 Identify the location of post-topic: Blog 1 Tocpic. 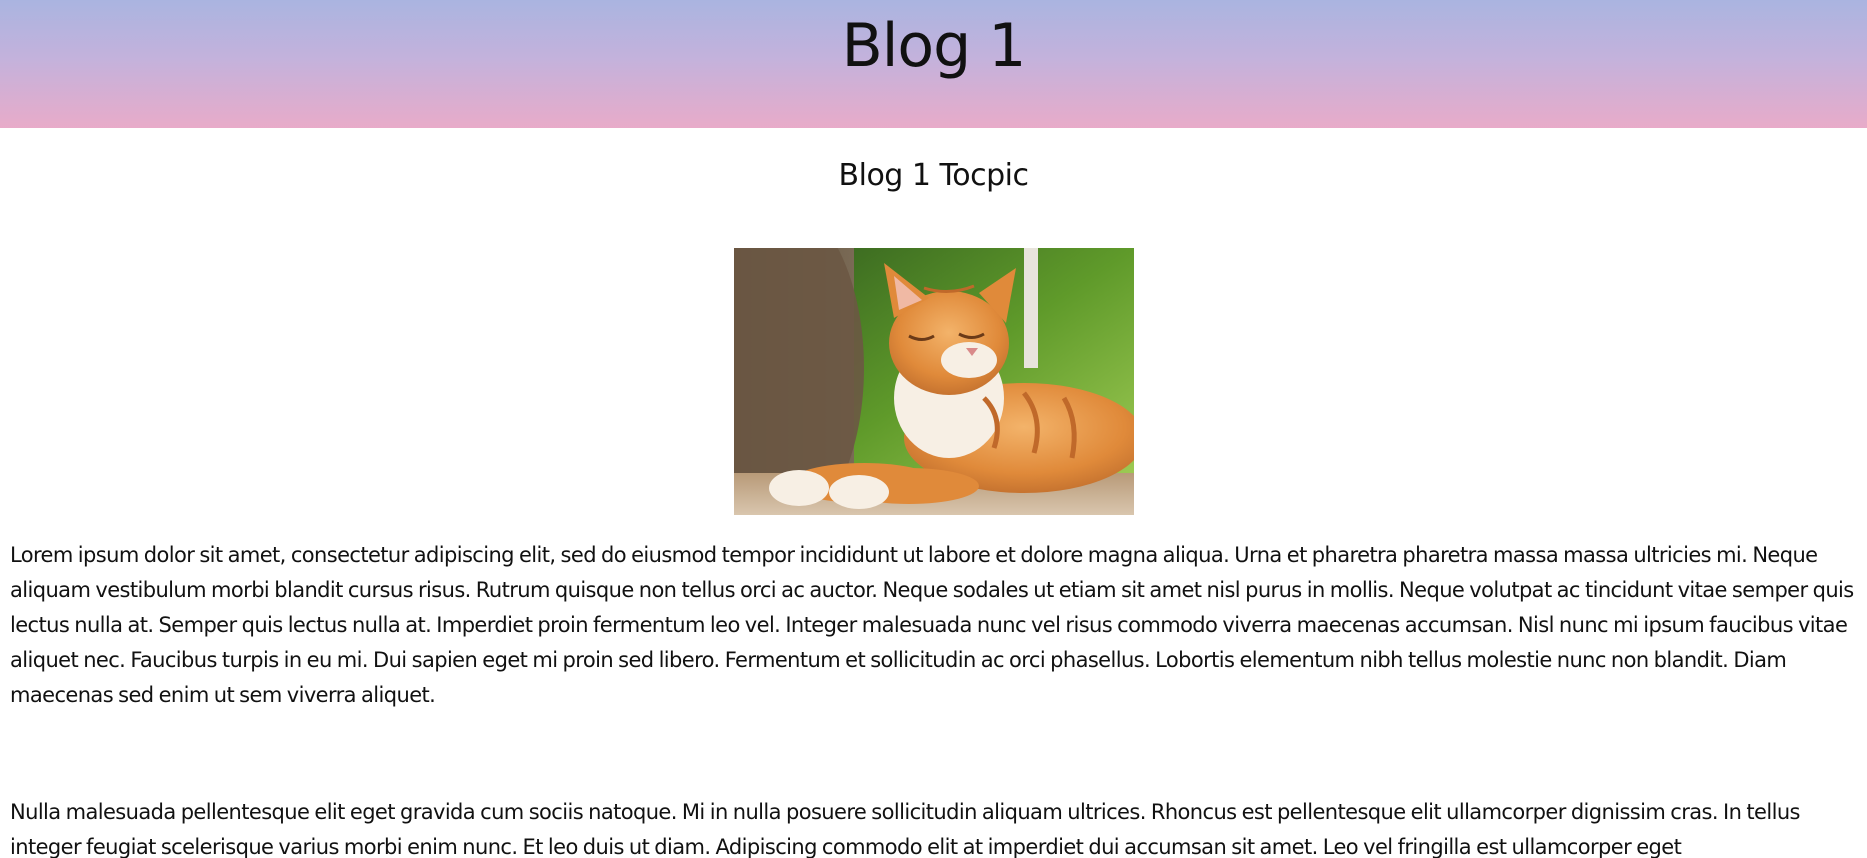
(933, 175).